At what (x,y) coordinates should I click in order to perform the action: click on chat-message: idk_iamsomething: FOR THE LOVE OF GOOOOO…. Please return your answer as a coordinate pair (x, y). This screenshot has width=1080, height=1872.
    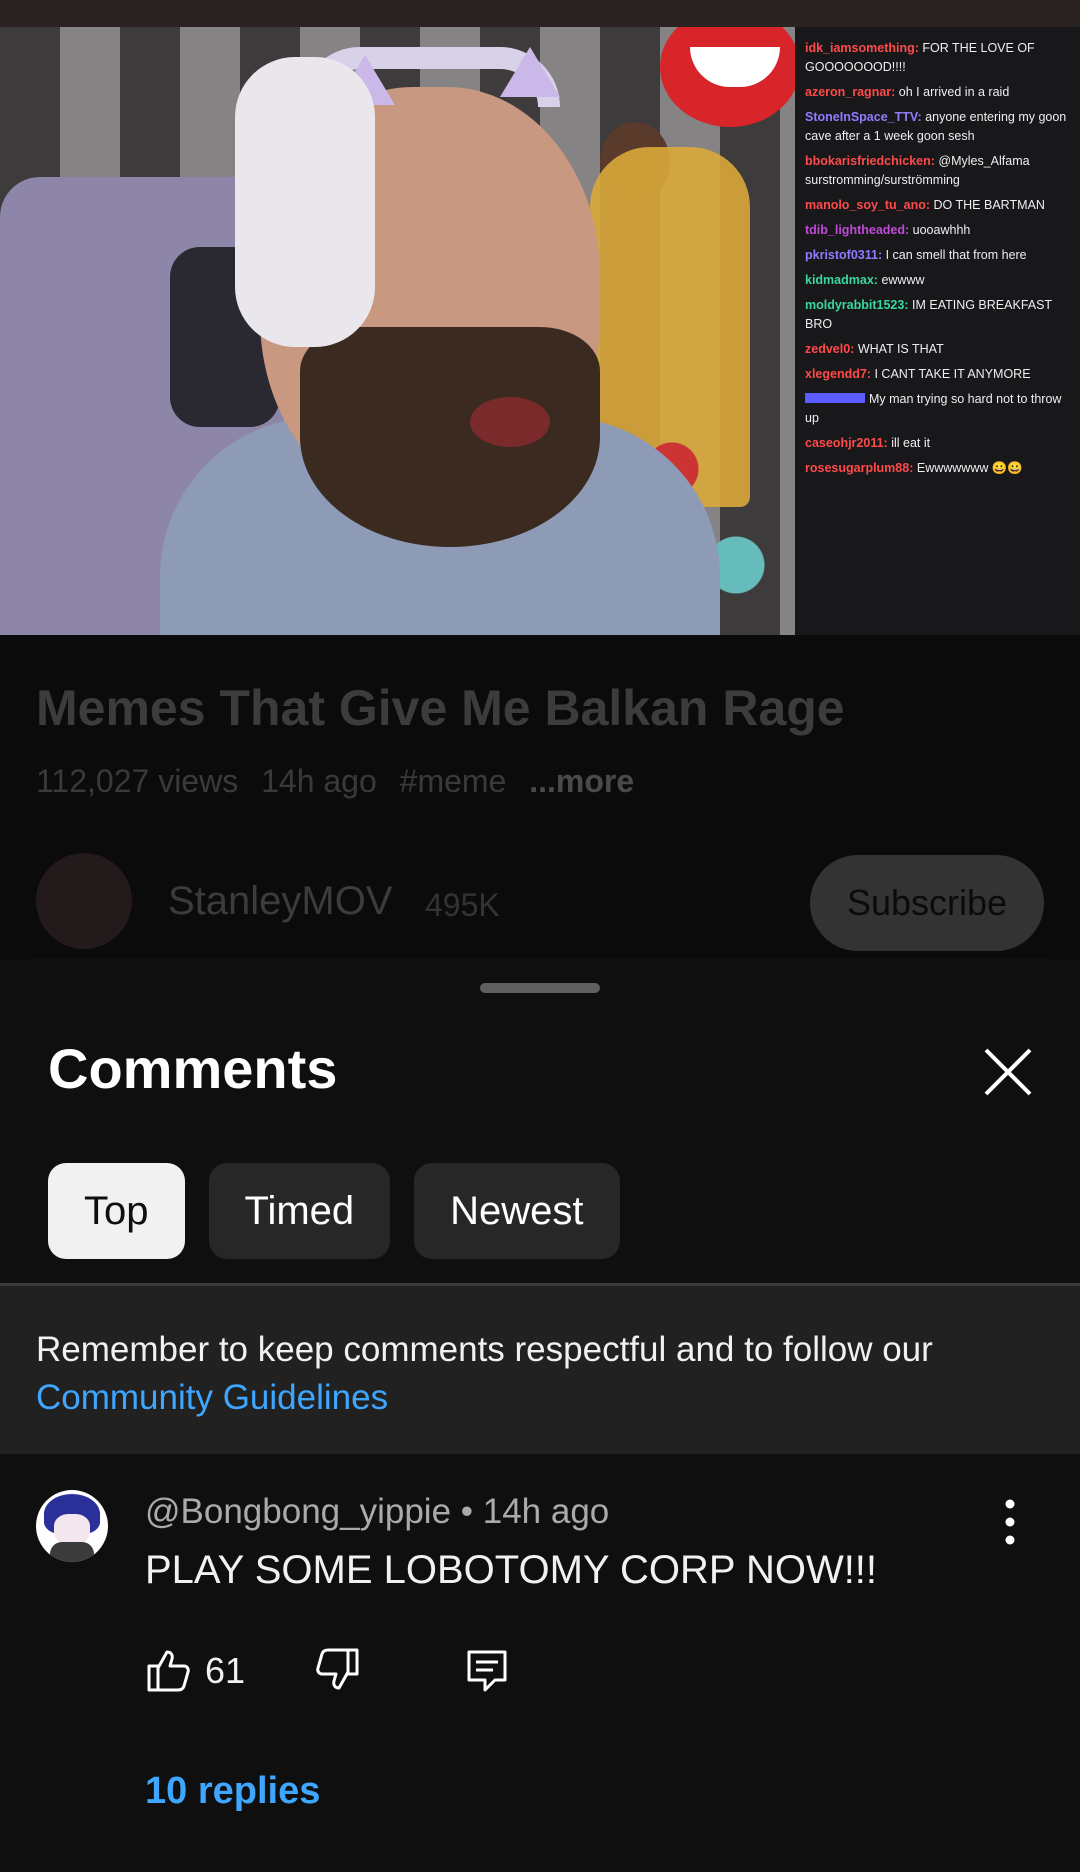
    Looking at the image, I should click on (937, 58).